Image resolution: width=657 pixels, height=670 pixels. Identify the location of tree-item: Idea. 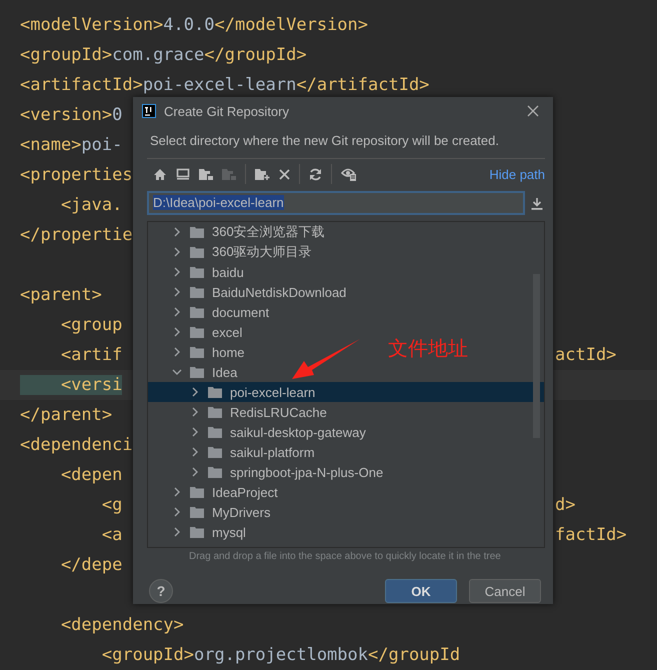
(193, 372).